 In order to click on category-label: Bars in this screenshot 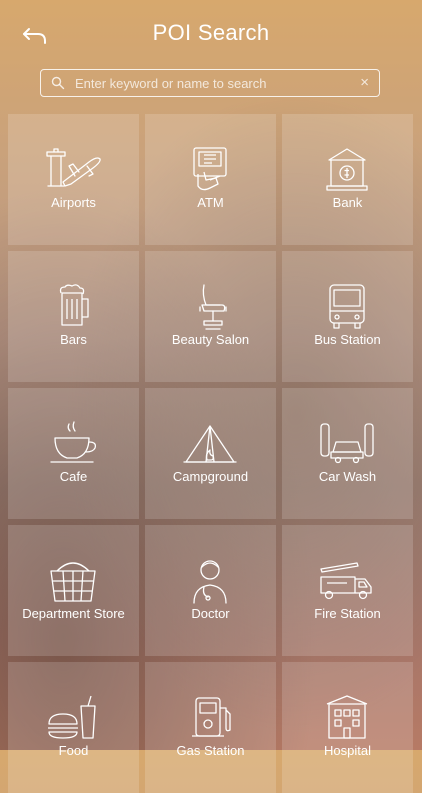, I will do `click(73, 339)`.